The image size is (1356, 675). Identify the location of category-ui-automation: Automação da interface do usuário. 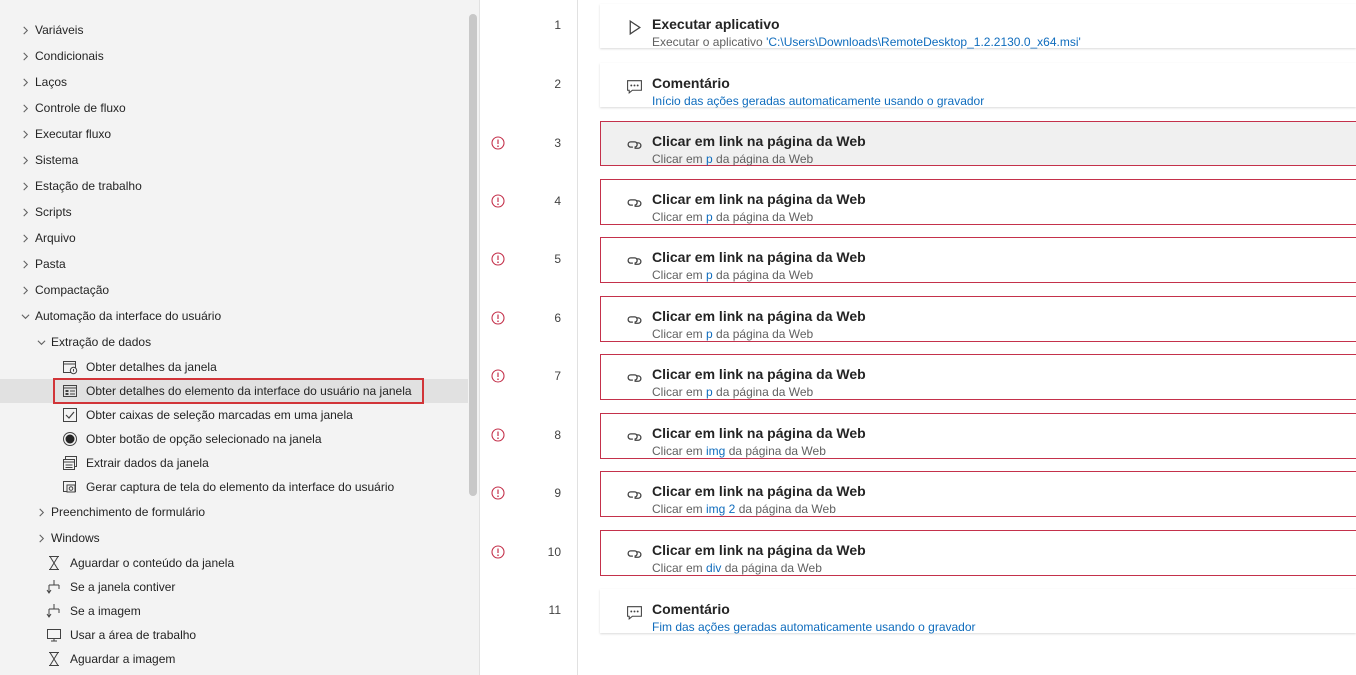
(234, 316).